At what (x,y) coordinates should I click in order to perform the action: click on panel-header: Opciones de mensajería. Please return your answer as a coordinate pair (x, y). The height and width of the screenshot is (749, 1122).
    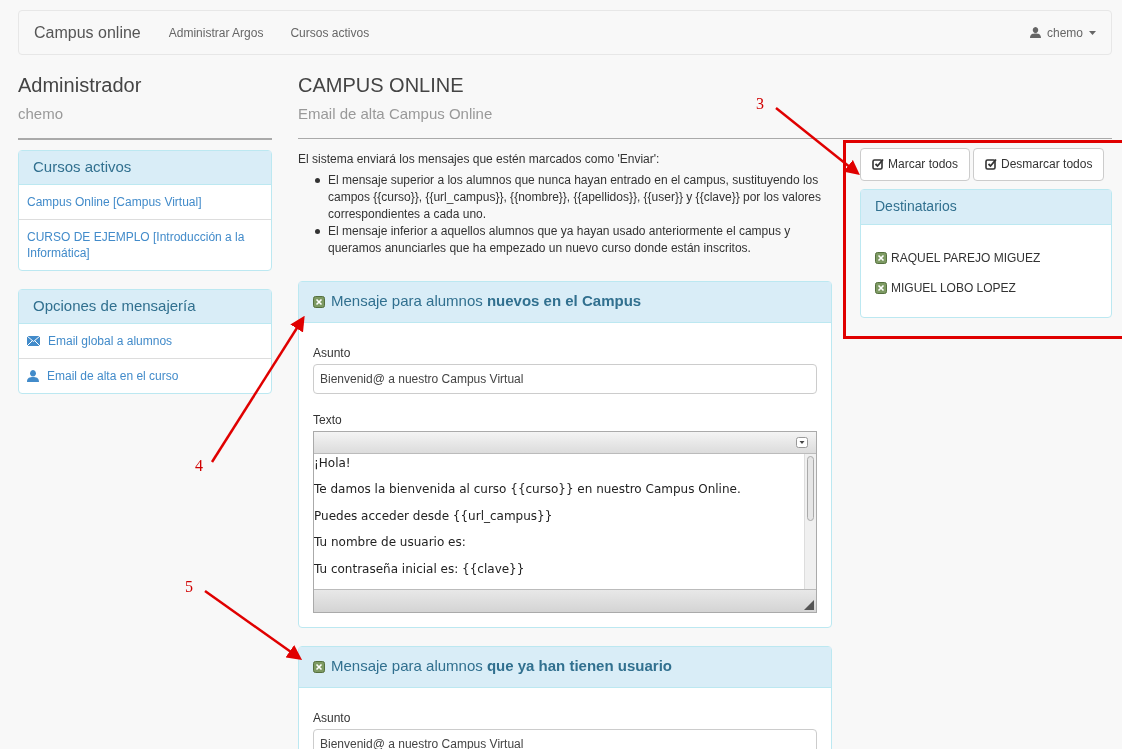
    Looking at the image, I should click on (145, 306).